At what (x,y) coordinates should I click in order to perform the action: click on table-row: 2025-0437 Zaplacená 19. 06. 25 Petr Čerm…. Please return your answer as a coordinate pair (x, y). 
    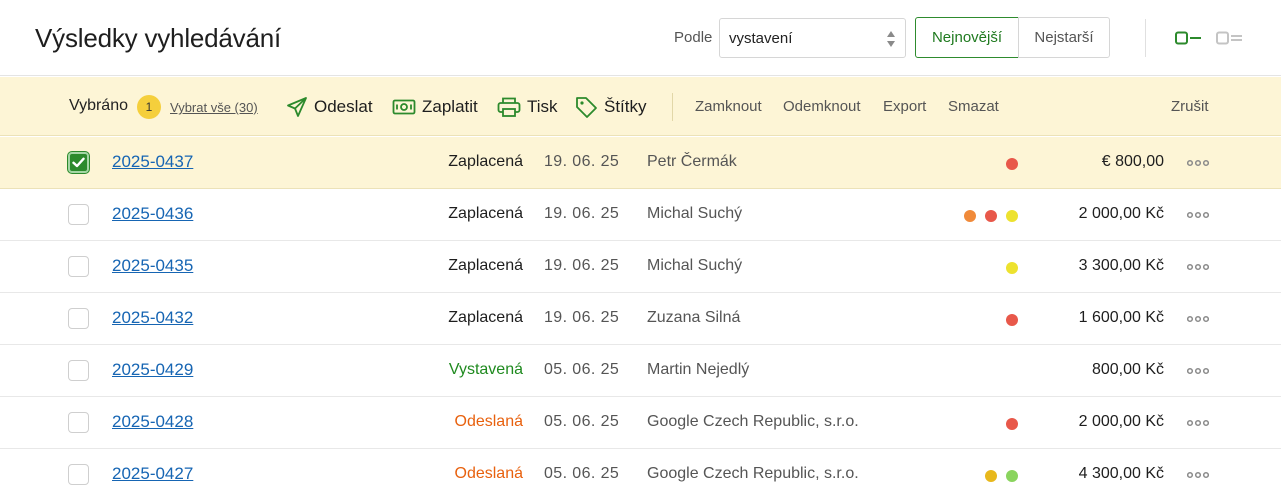
    Looking at the image, I should click on (640, 163).